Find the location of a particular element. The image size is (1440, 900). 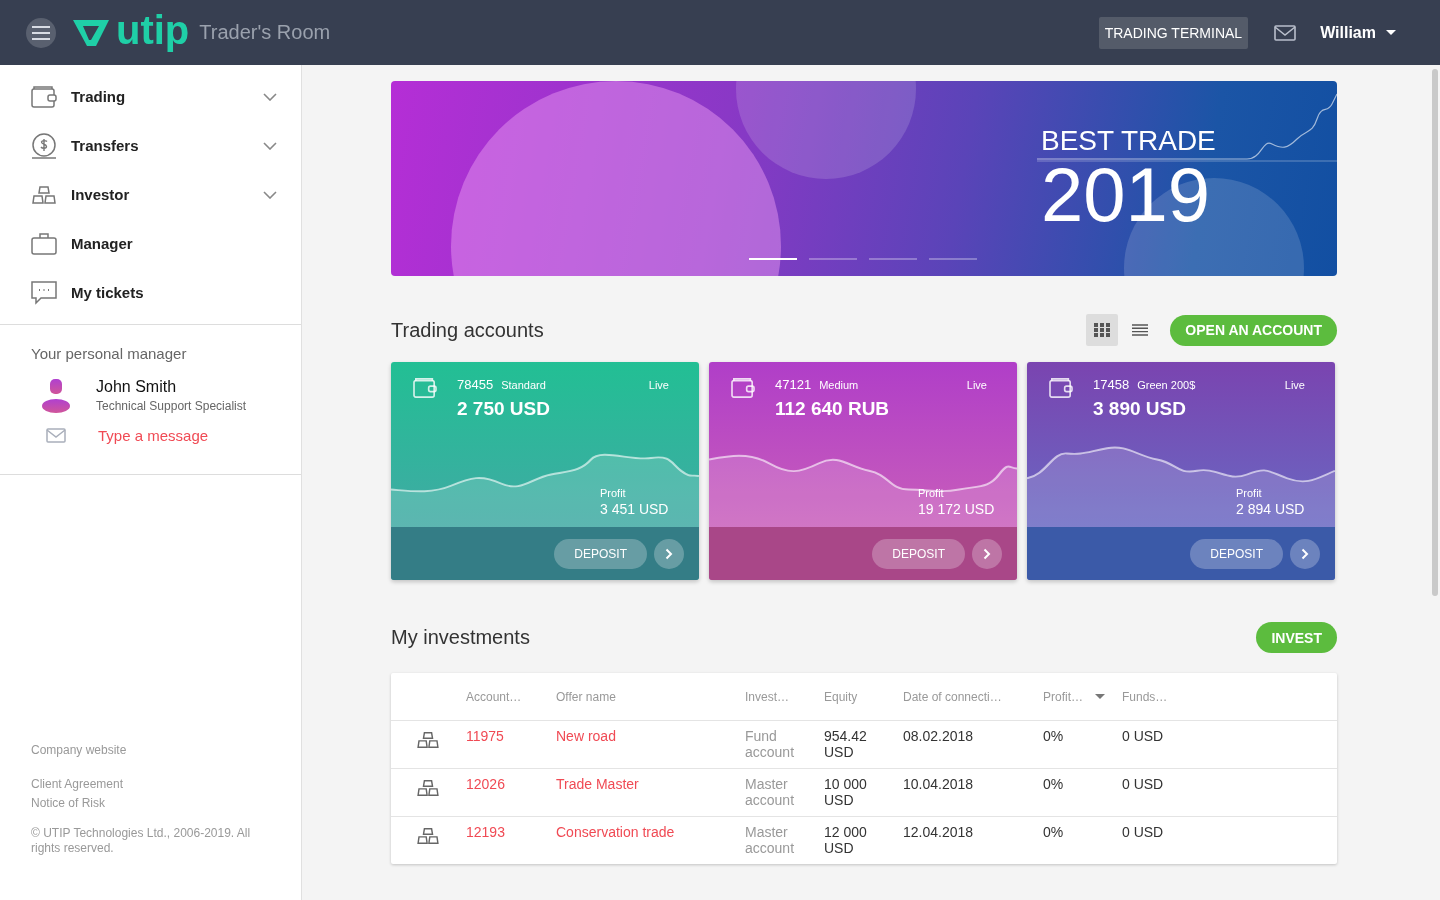

logo-icon is located at coordinates (91, 32).